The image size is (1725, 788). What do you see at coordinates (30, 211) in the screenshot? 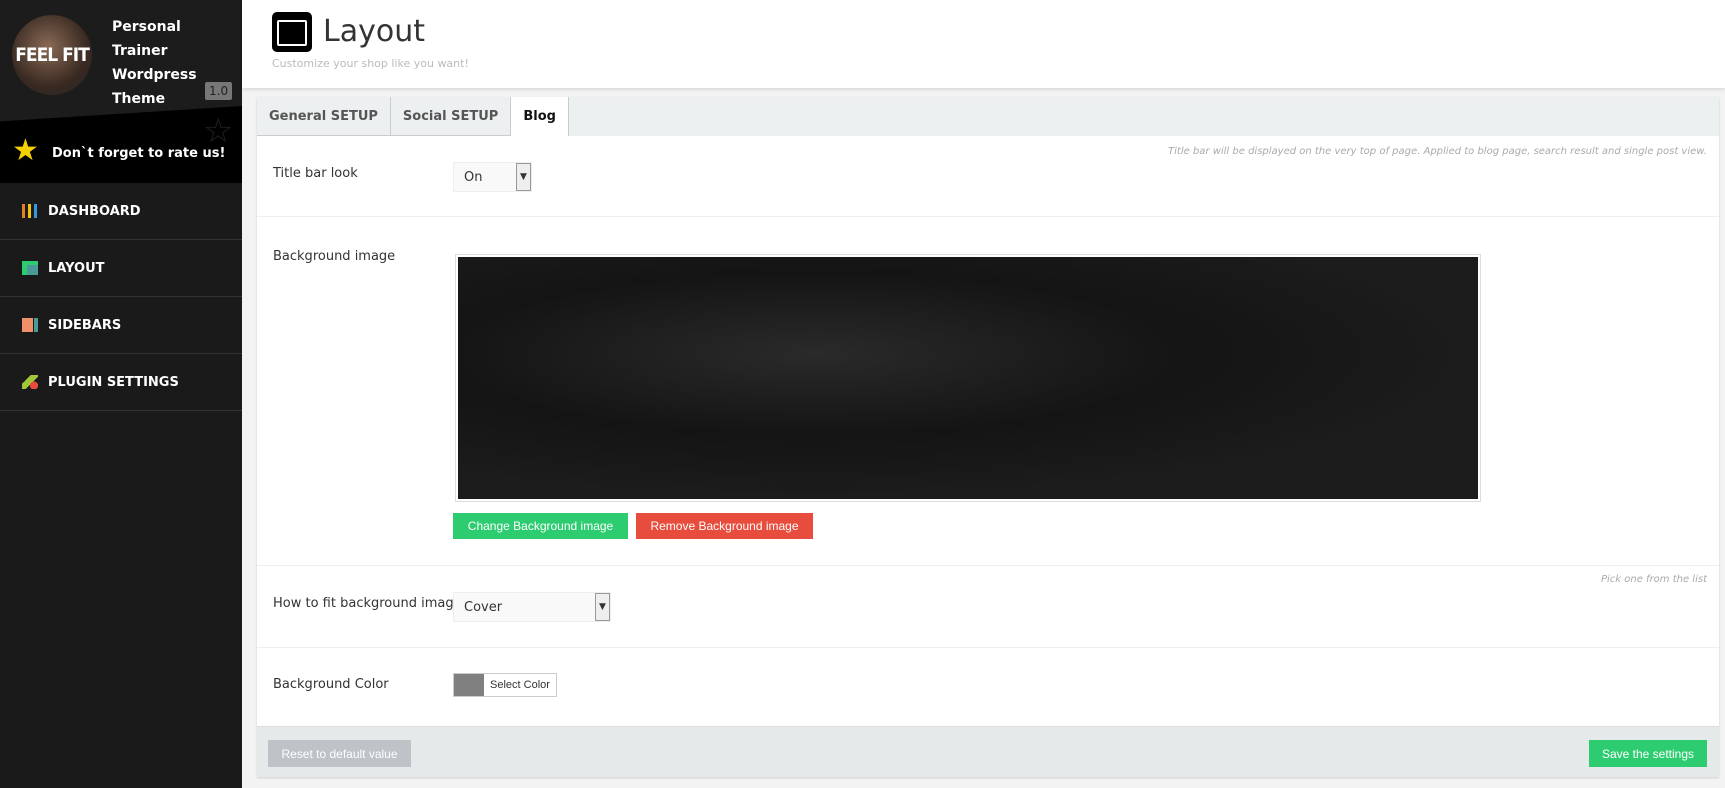
I see `sliders-icon` at bounding box center [30, 211].